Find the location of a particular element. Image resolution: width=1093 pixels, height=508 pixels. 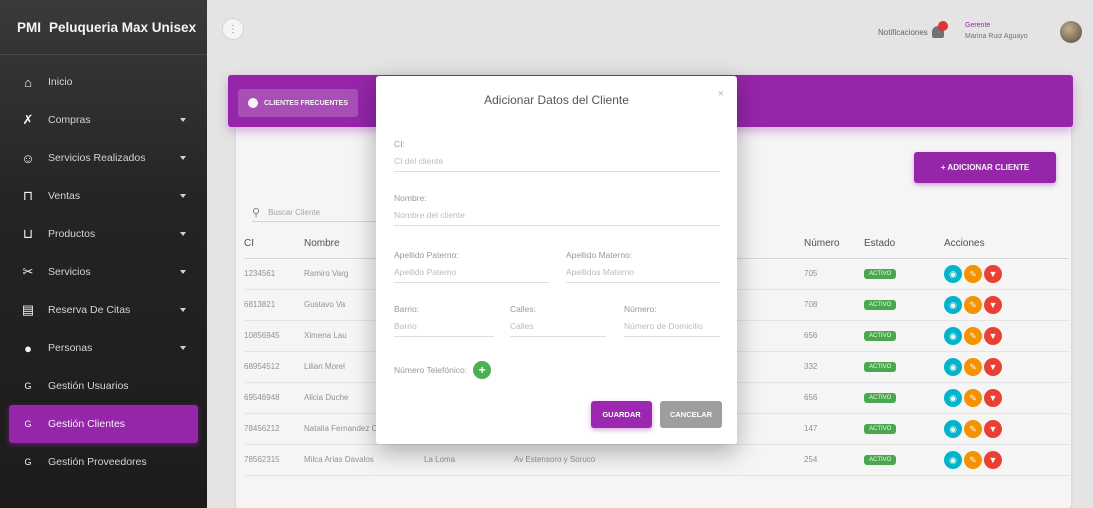

nombre-field: Nombre: Nombre del cliente is located at coordinates (557, 209).